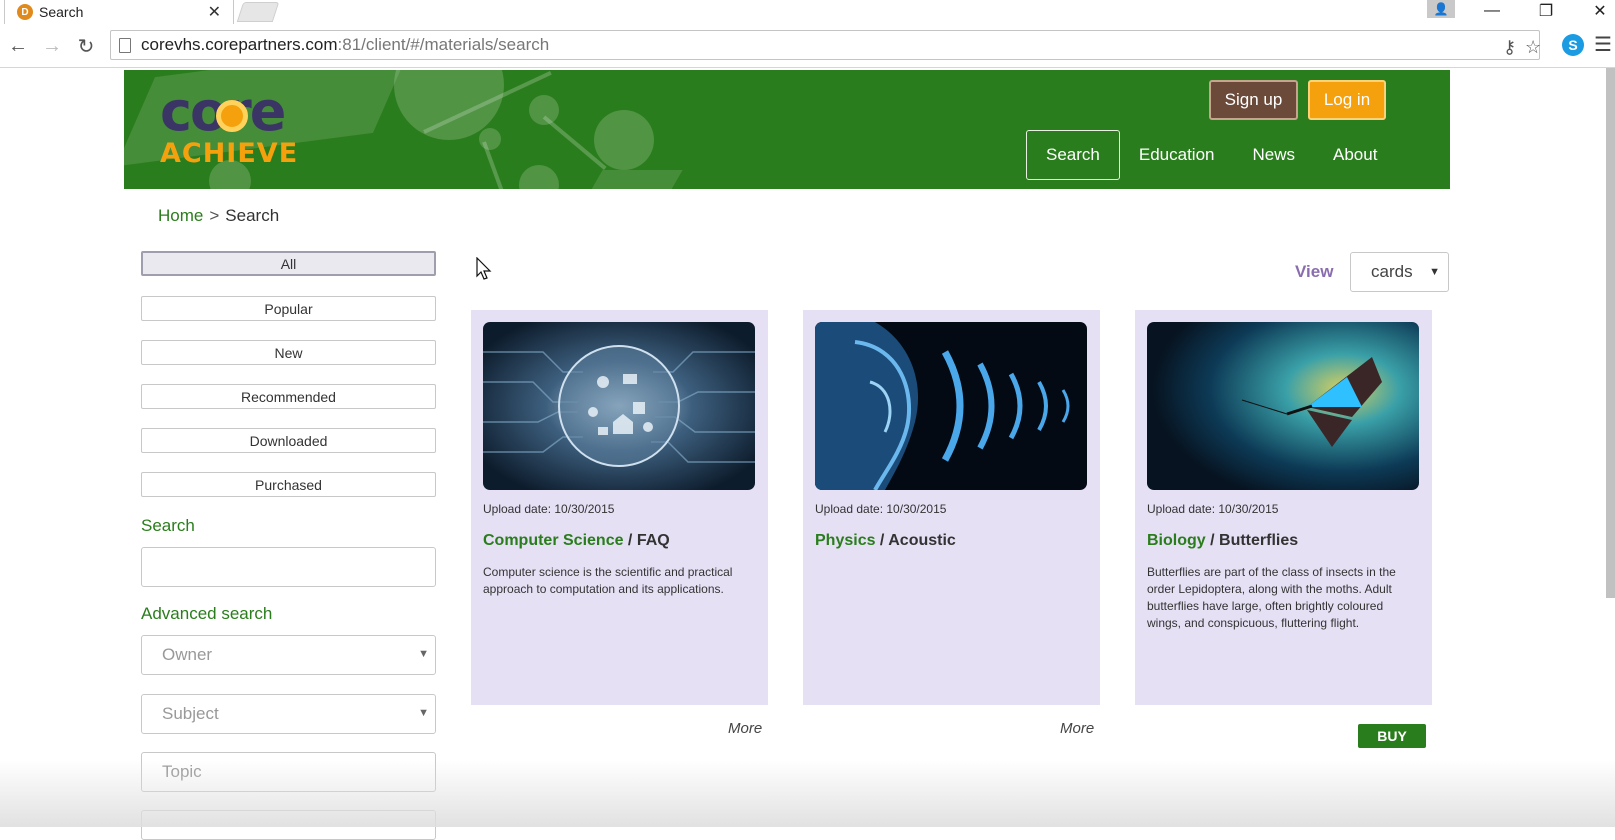 The image size is (1615, 840). Describe the element at coordinates (634, 179) in the screenshot. I see `decor-graduation-cap` at that location.